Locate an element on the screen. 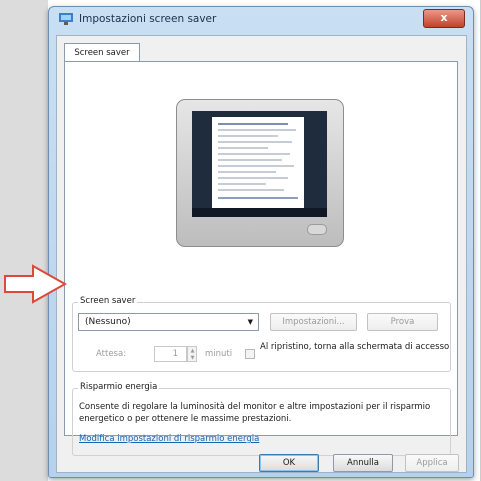 The height and width of the screenshot is (481, 481). preview-screen is located at coordinates (259, 164).